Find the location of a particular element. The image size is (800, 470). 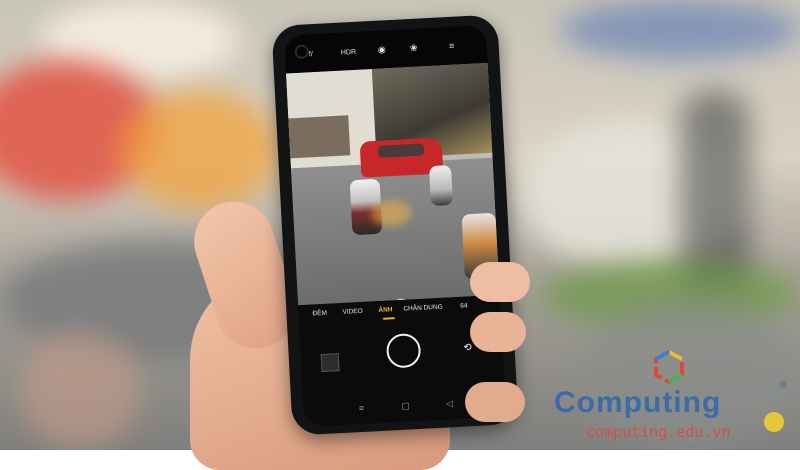

watermark-brand: Computing is located at coordinates (638, 402).